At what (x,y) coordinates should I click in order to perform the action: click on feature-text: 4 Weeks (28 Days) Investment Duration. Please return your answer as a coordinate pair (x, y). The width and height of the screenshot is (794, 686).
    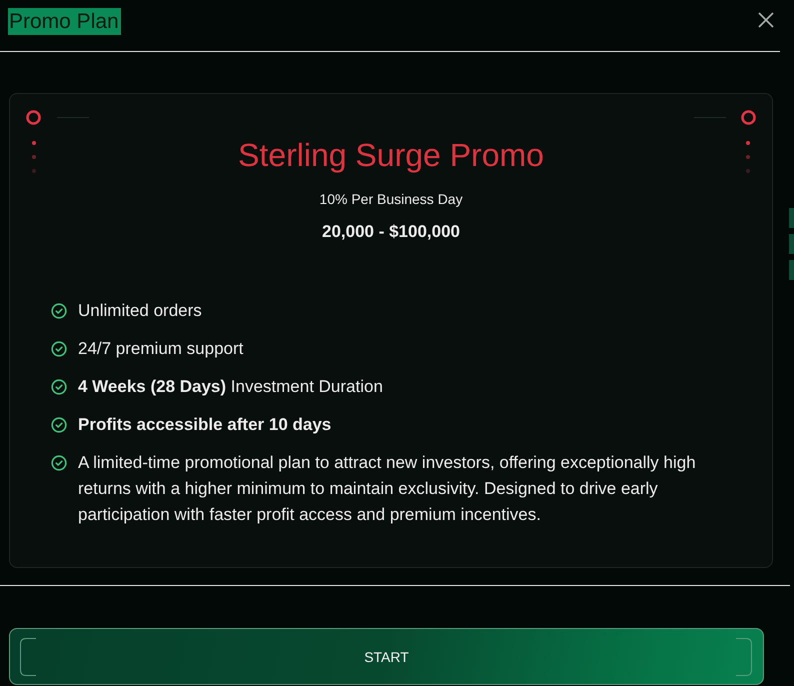
    Looking at the image, I should click on (230, 387).